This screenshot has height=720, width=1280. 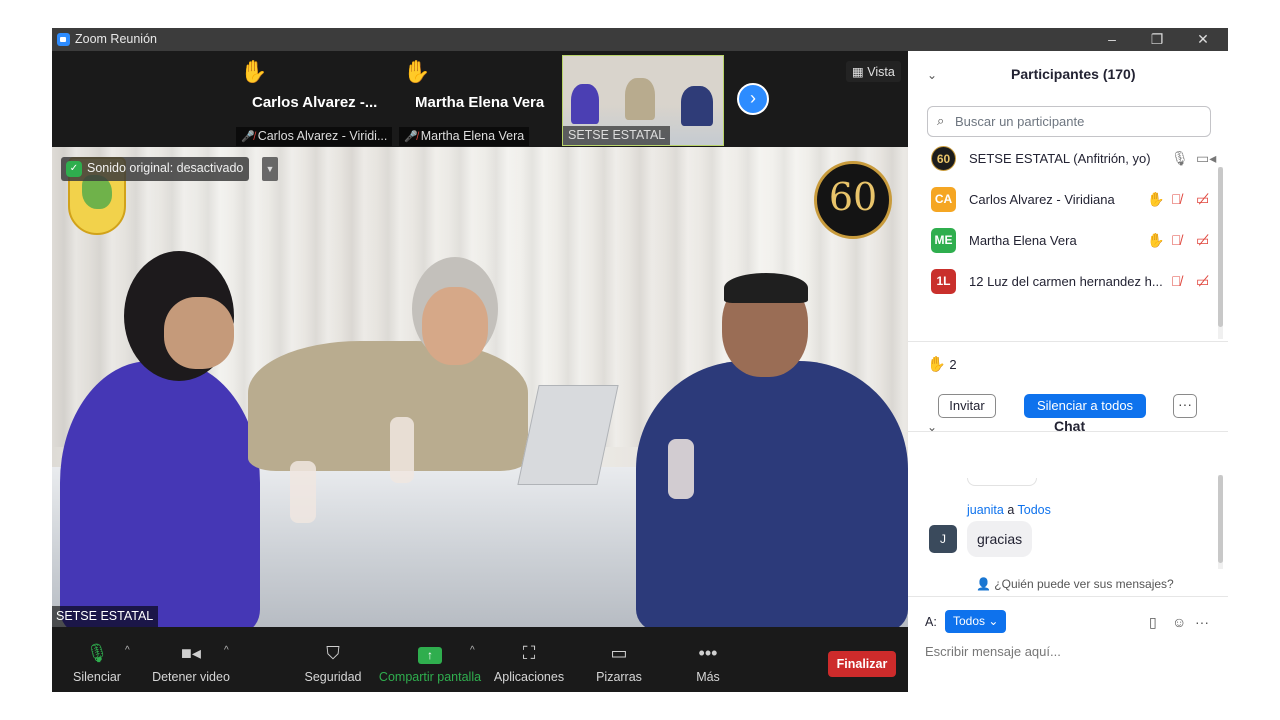 What do you see at coordinates (63, 39) in the screenshot?
I see `zoom-app-icon` at bounding box center [63, 39].